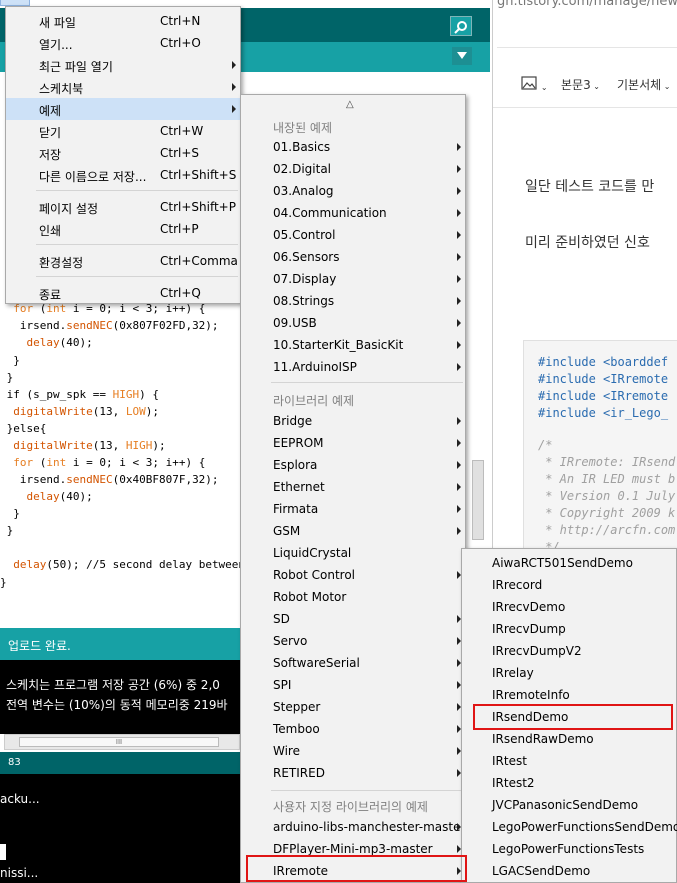 This screenshot has height=883, width=677. Describe the element at coordinates (123, 65) in the screenshot. I see `file-menu-item: 최근 파일 열기` at that location.